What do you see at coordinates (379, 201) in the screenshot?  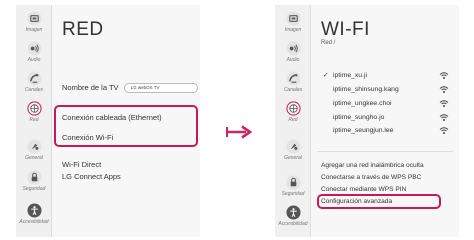 I see `advanced-settings-highlight` at bounding box center [379, 201].